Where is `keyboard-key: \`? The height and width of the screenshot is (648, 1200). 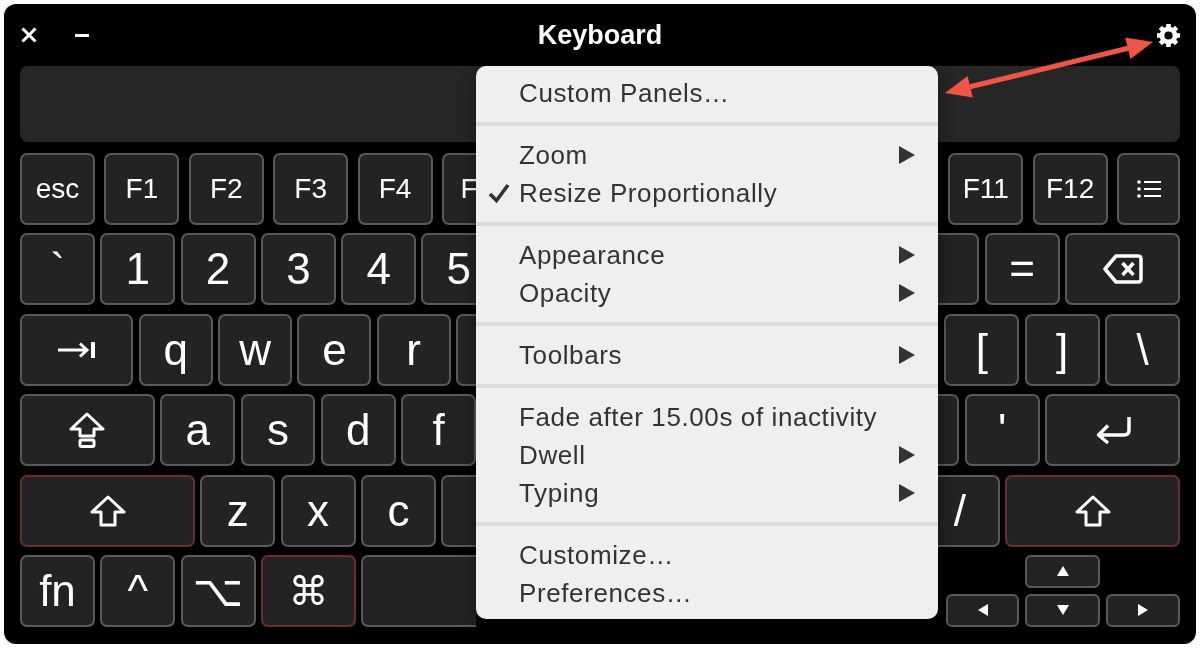
keyboard-key: \ is located at coordinates (1142, 349).